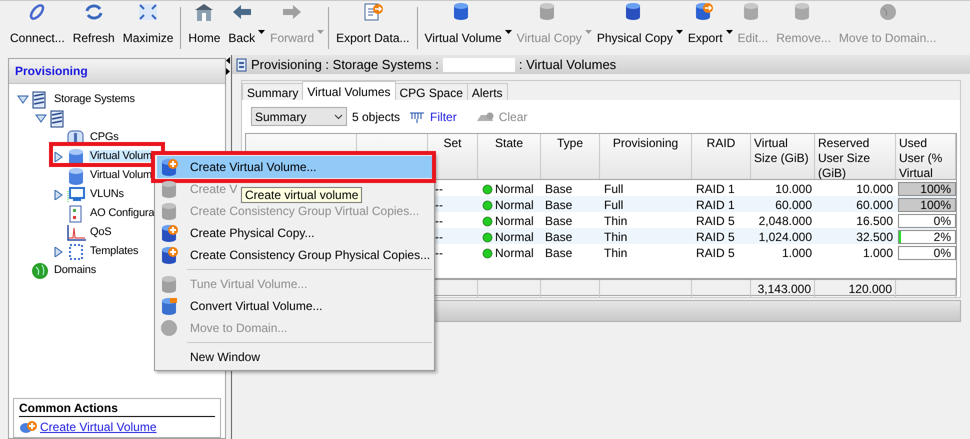 The width and height of the screenshot is (970, 439). Describe the element at coordinates (299, 116) in the screenshot. I see `view-dropdown: Summary` at that location.